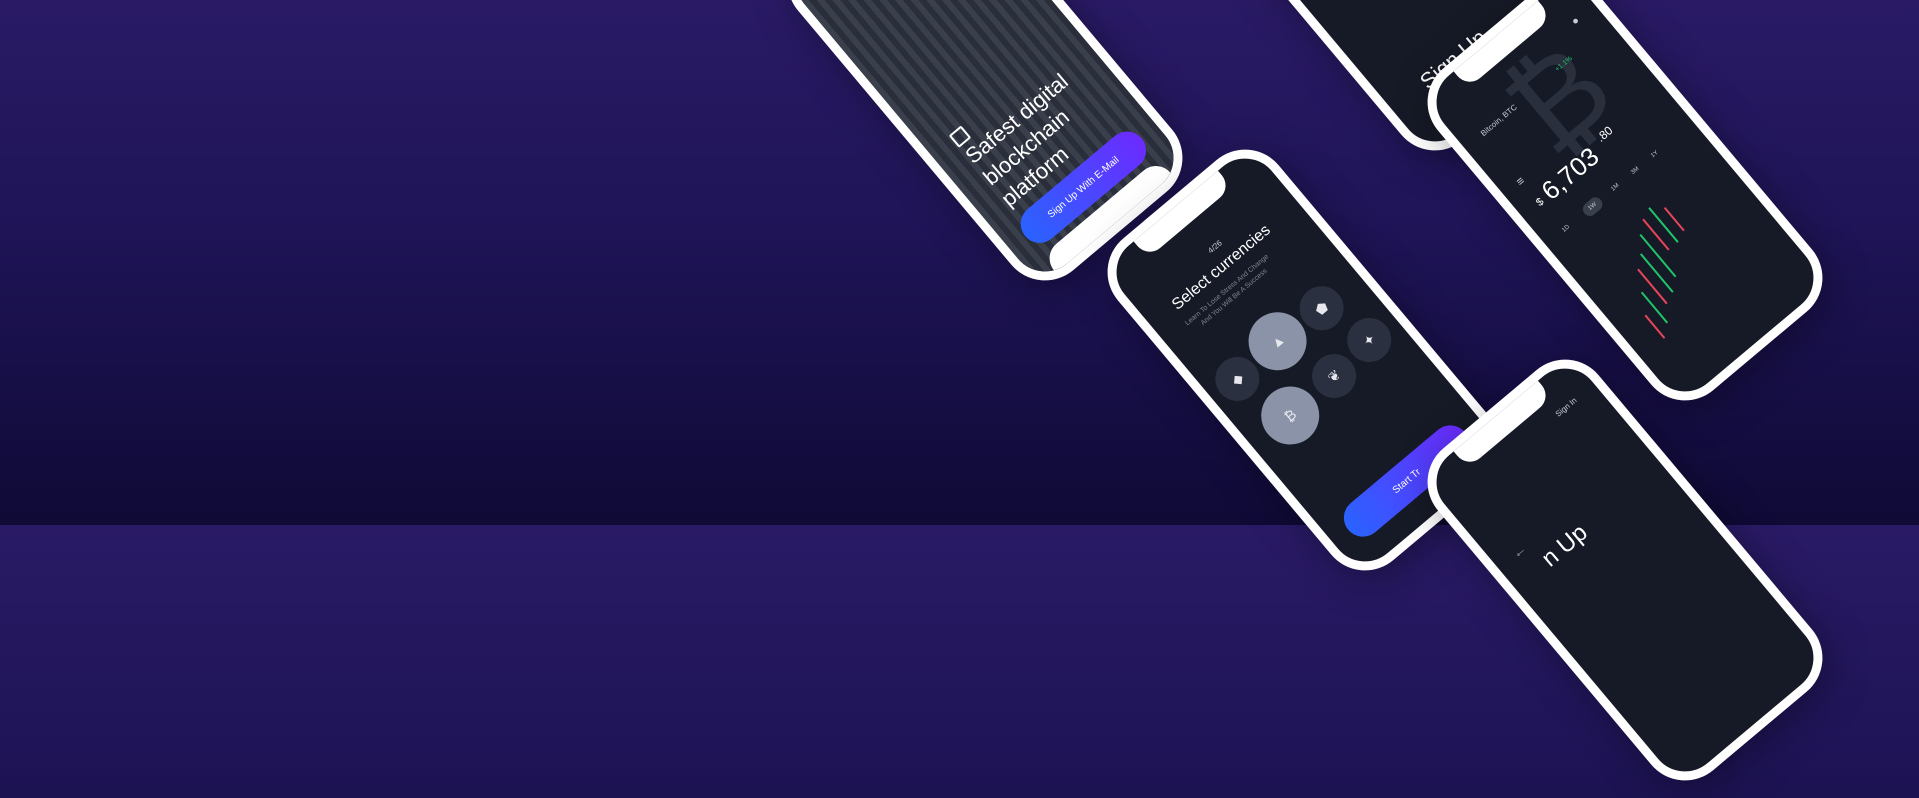  I want to click on timeframe-1d: 1D, so click(1566, 229).